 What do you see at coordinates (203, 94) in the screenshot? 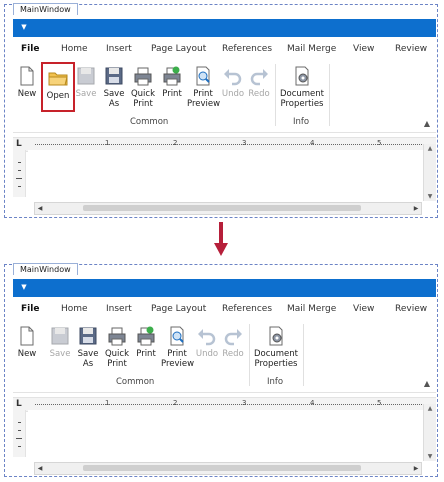
I see `print-preview-label-line1: Print` at bounding box center [203, 94].